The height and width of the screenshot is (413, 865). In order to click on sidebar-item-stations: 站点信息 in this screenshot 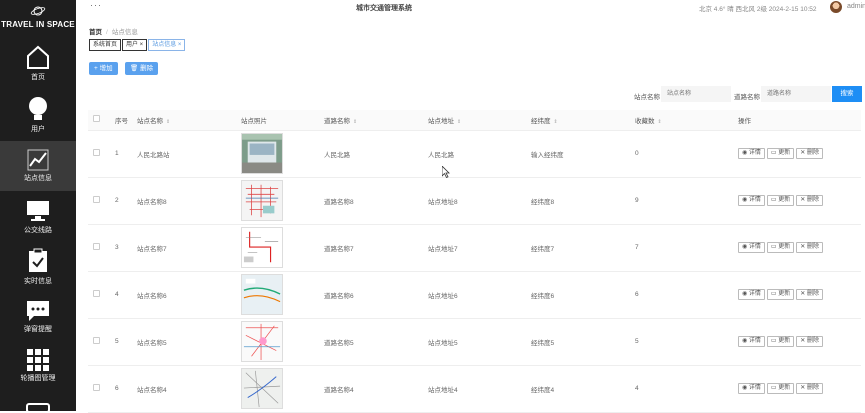, I will do `click(38, 166)`.